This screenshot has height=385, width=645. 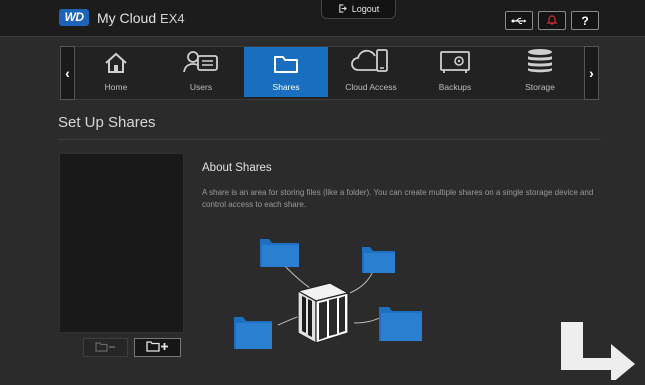 I want to click on share-list-panel, so click(x=121, y=243).